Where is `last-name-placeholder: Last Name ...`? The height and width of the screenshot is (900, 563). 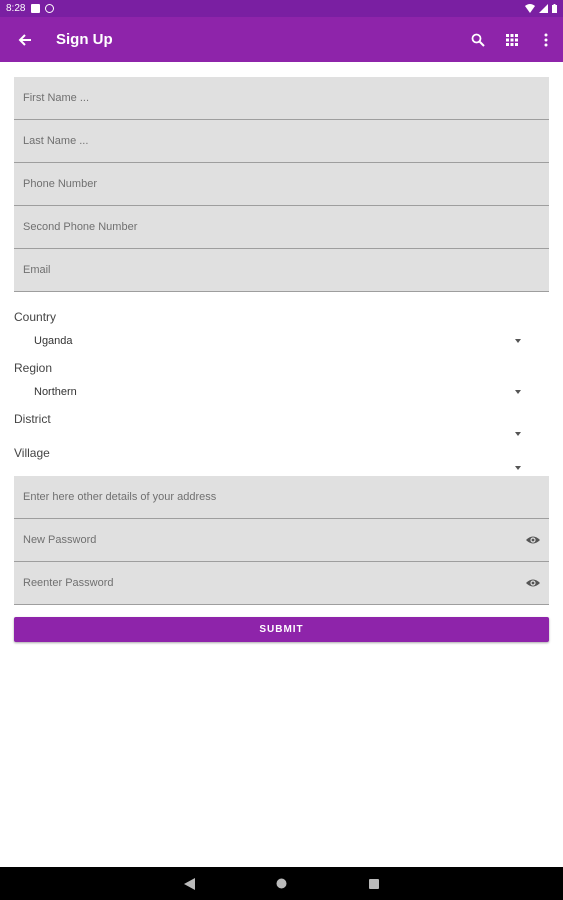
last-name-placeholder: Last Name ... is located at coordinates (56, 141).